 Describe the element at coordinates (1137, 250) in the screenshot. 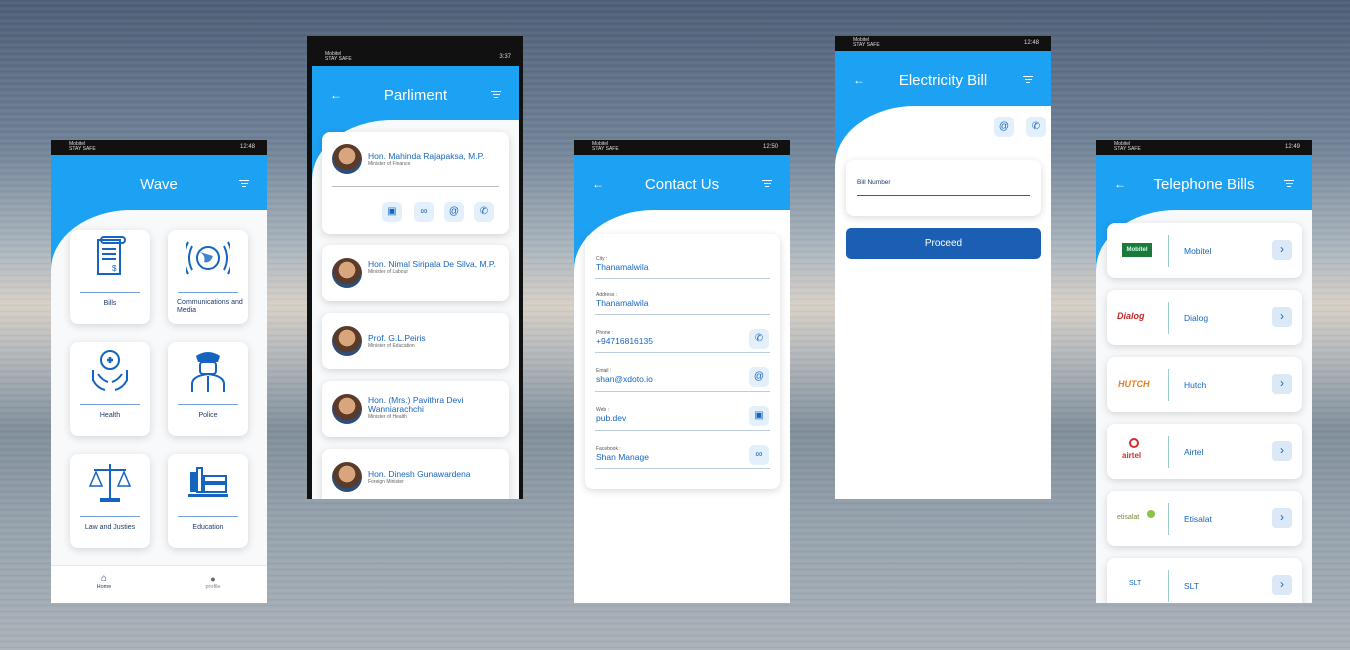

I see `mobitel-logo: Mobitel` at that location.